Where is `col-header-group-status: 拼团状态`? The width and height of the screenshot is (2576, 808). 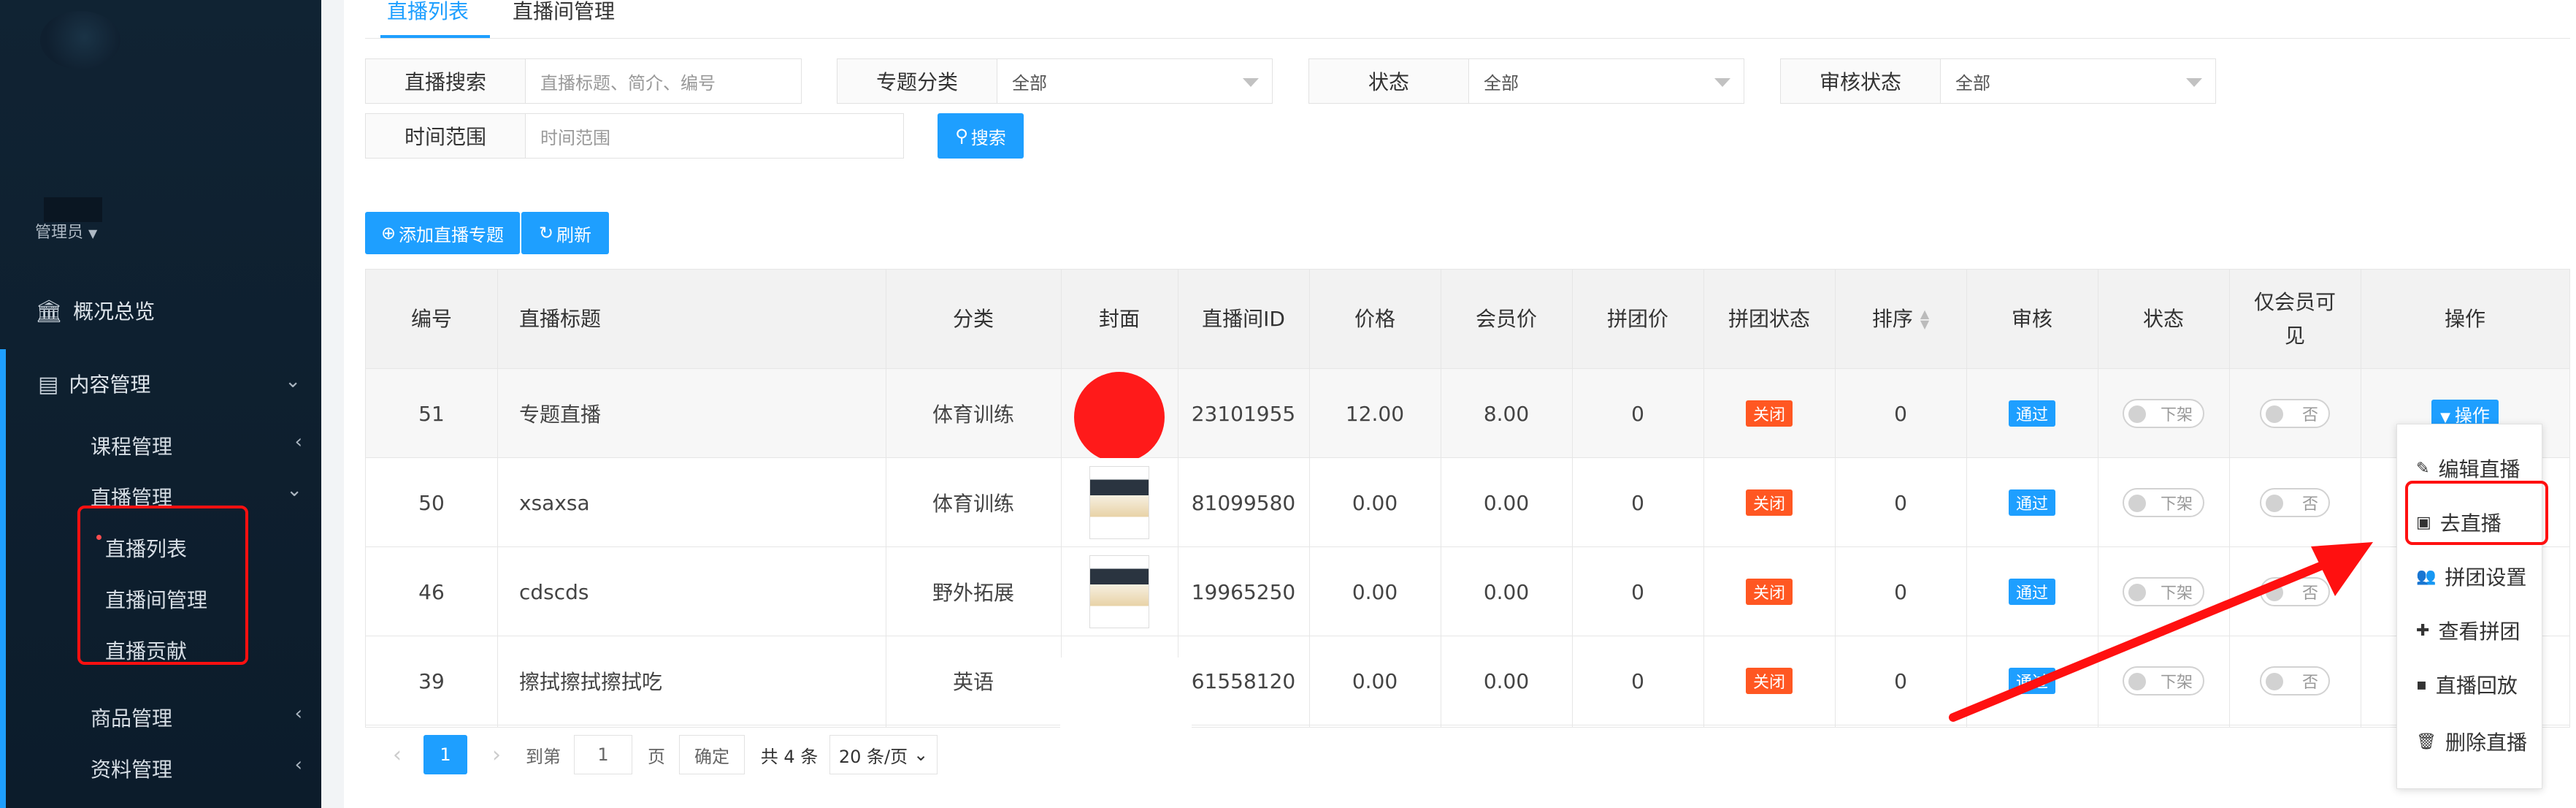 col-header-group-status: 拼团状态 is located at coordinates (1769, 320).